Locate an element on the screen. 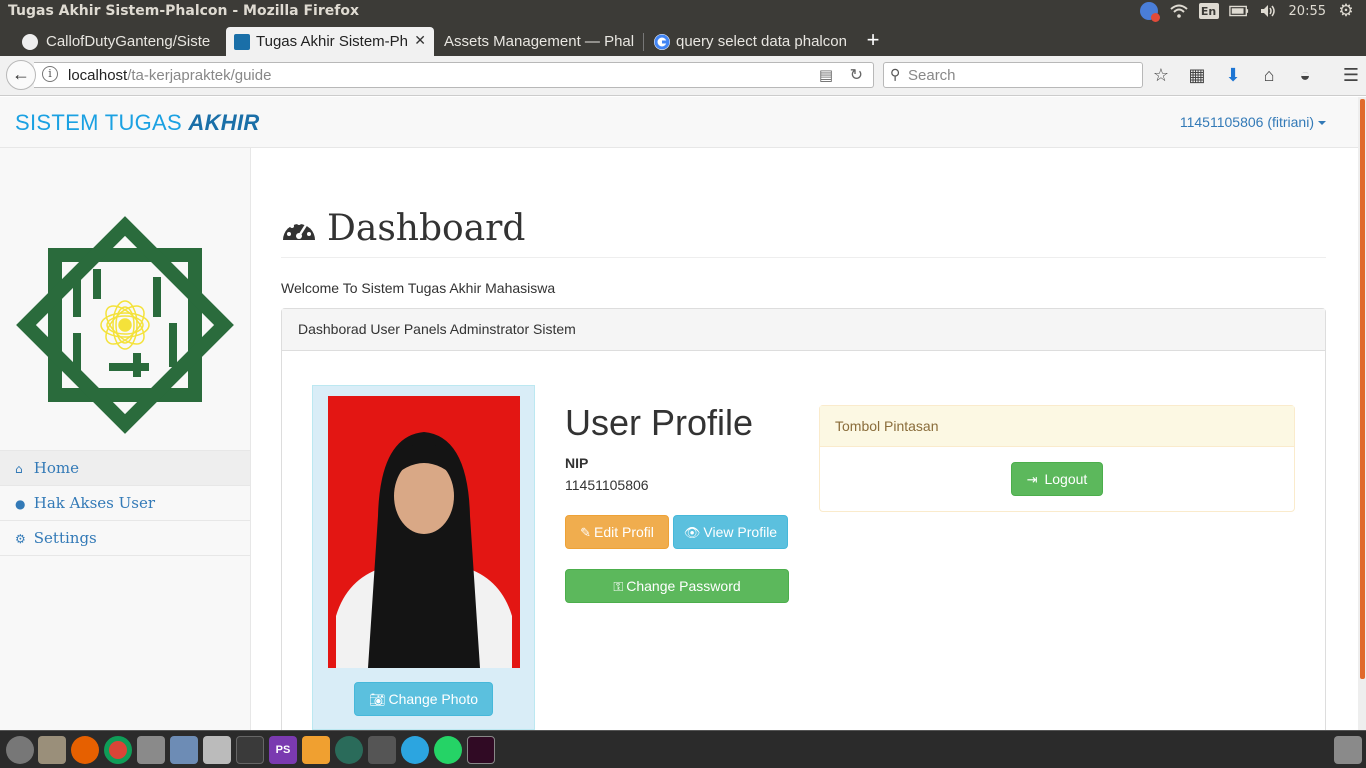  whatsapp-icon is located at coordinates (448, 750).